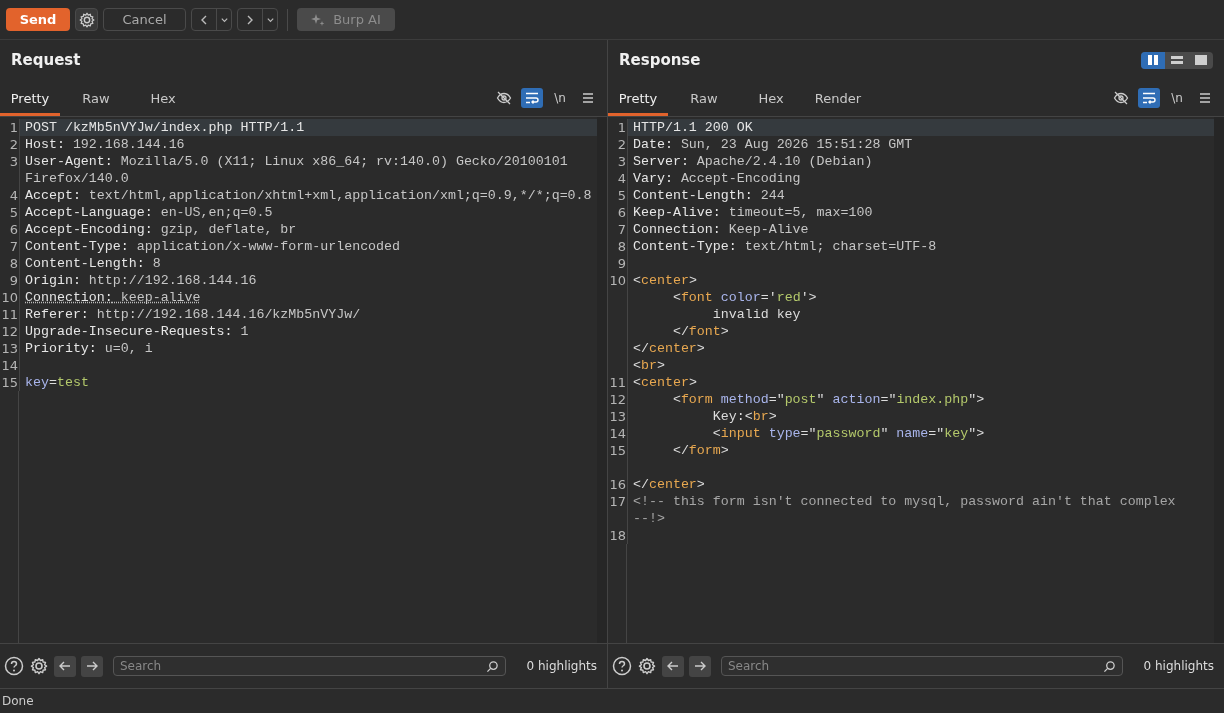 Image resolution: width=1224 pixels, height=713 pixels. I want to click on highlights-count: 0 highlights, so click(1178, 666).